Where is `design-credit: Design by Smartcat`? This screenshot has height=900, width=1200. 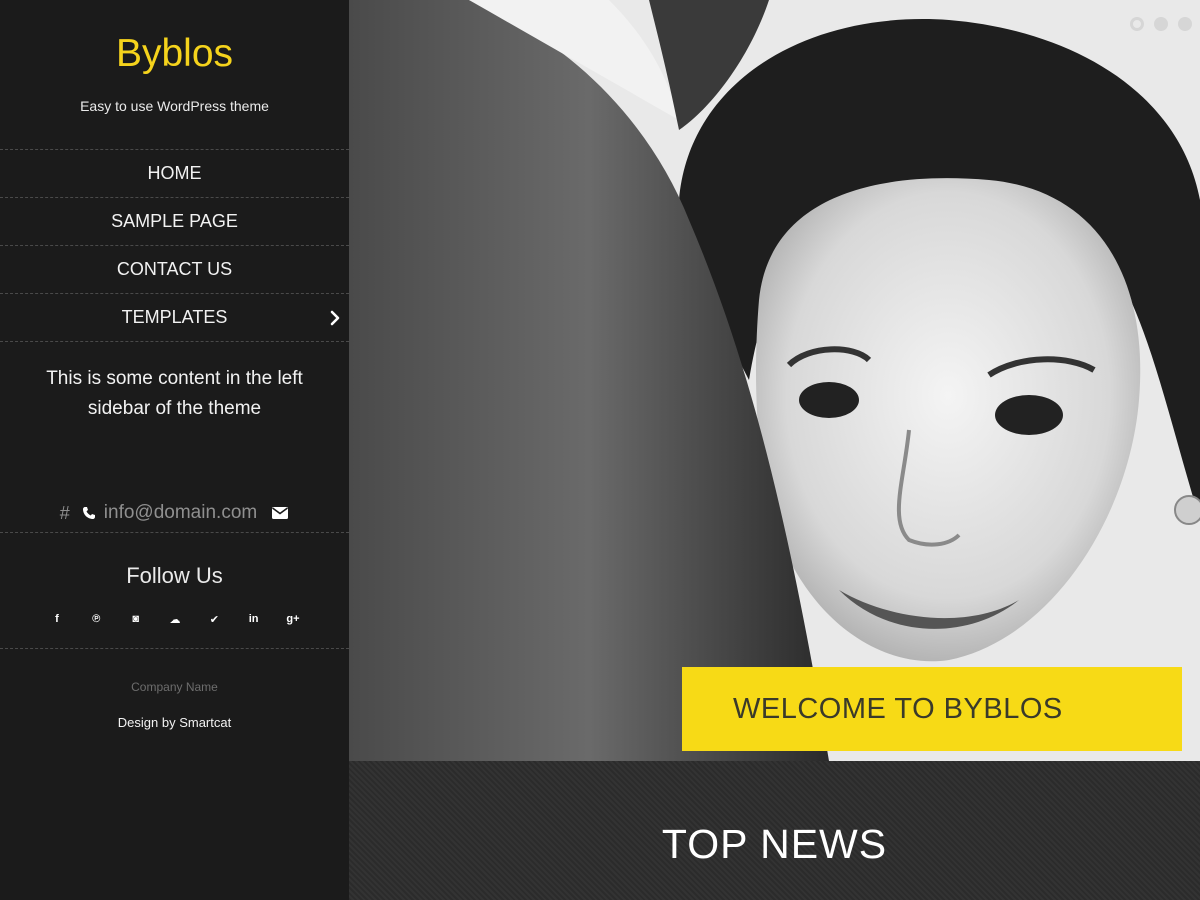
design-credit: Design by Smartcat is located at coordinates (174, 722).